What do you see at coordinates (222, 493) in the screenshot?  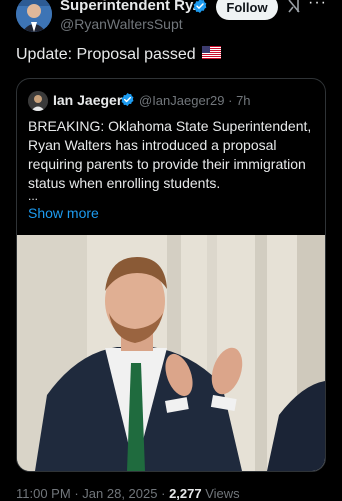 I see `views-label: Views` at bounding box center [222, 493].